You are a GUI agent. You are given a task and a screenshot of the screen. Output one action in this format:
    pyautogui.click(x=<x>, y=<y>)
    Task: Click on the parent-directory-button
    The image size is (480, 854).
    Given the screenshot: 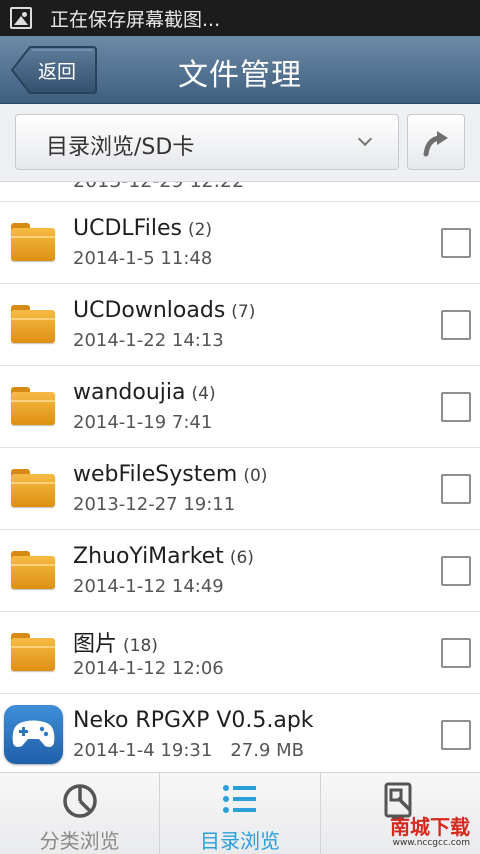 What is the action you would take?
    pyautogui.click(x=436, y=142)
    